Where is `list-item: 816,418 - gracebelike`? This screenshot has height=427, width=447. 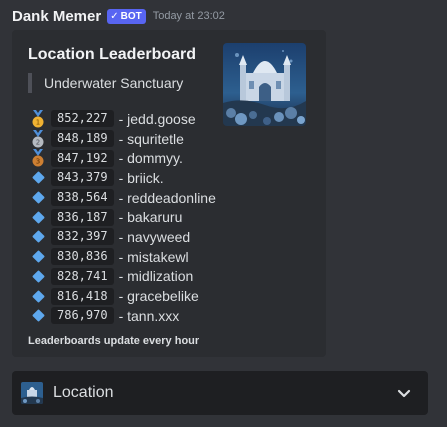 list-item: 816,418 - gracebelike is located at coordinates (122, 296).